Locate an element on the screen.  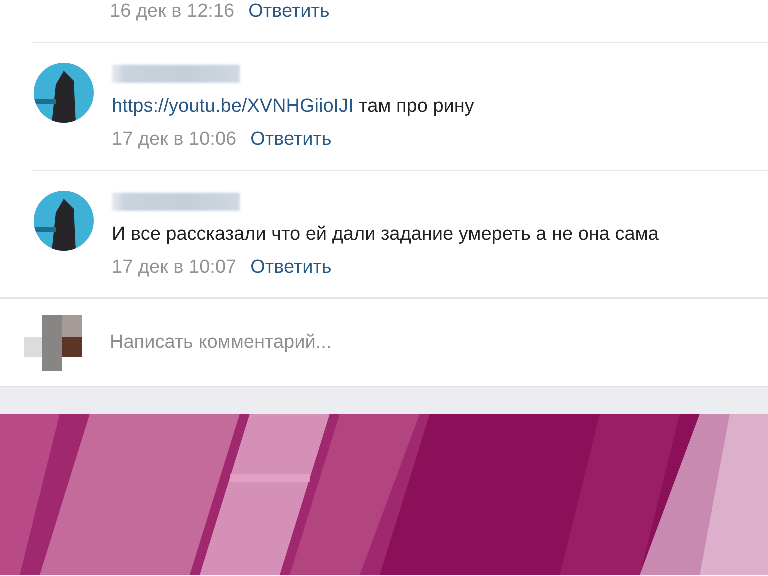
comment-date: 17 дек в 10:07 is located at coordinates (174, 268).